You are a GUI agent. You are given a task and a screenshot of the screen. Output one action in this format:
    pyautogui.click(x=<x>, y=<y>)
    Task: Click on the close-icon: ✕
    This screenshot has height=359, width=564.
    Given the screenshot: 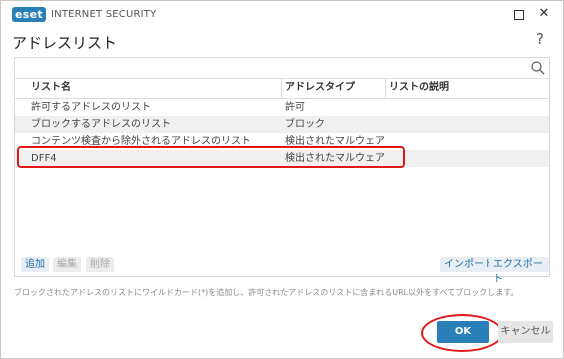 What is the action you would take?
    pyautogui.click(x=544, y=13)
    